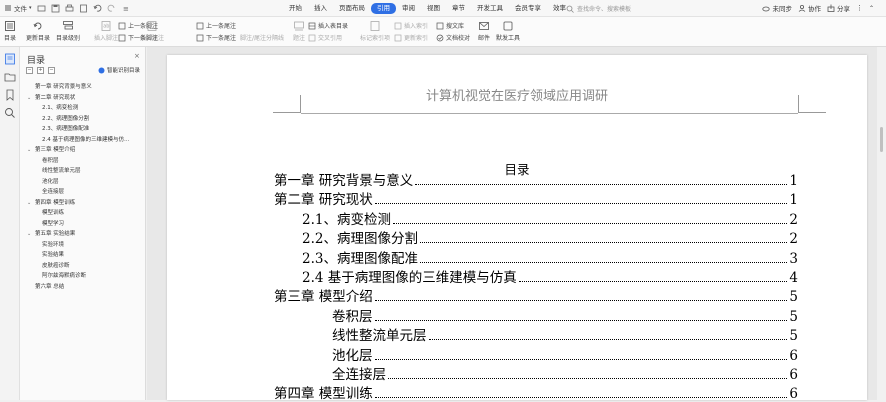 The height and width of the screenshot is (402, 886). Describe the element at coordinates (433, 8) in the screenshot. I see `menu-tab: 视图` at that location.